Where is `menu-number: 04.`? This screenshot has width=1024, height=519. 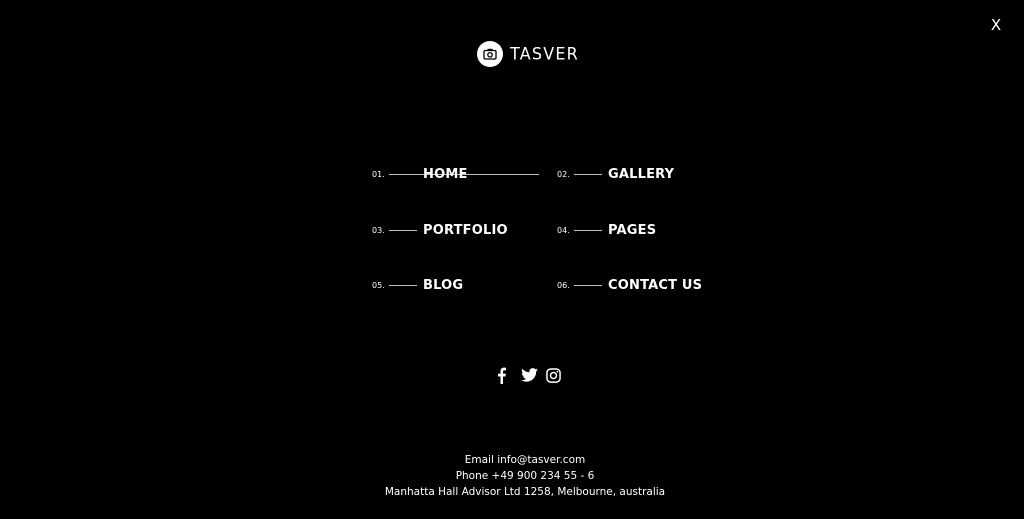 menu-number: 04. is located at coordinates (563, 230).